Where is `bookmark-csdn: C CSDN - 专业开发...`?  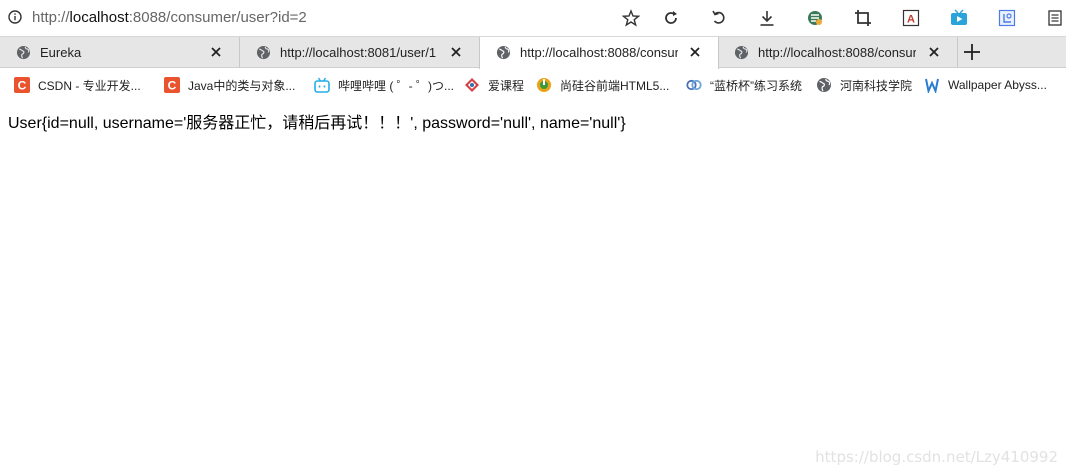 bookmark-csdn: C CSDN - 专业开发... is located at coordinates (77, 85).